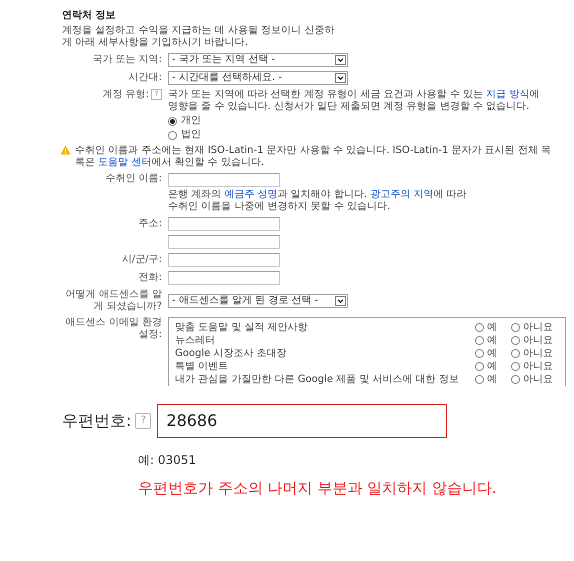 This screenshot has height=561, width=574. I want to click on field-label: 어떻게 애드센스를 알게 되셨습니까?, so click(113, 301).